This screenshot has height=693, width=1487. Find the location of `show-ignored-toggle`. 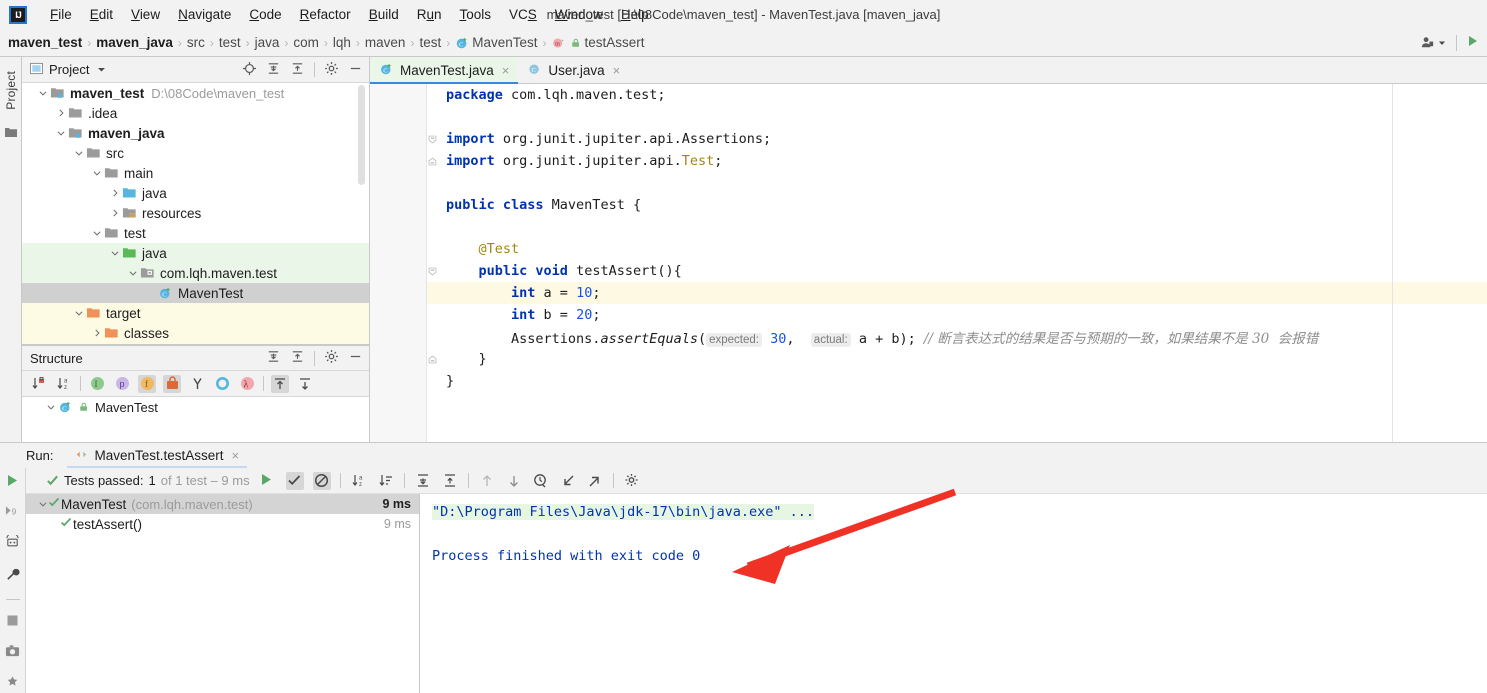

show-ignored-toggle is located at coordinates (321, 480).